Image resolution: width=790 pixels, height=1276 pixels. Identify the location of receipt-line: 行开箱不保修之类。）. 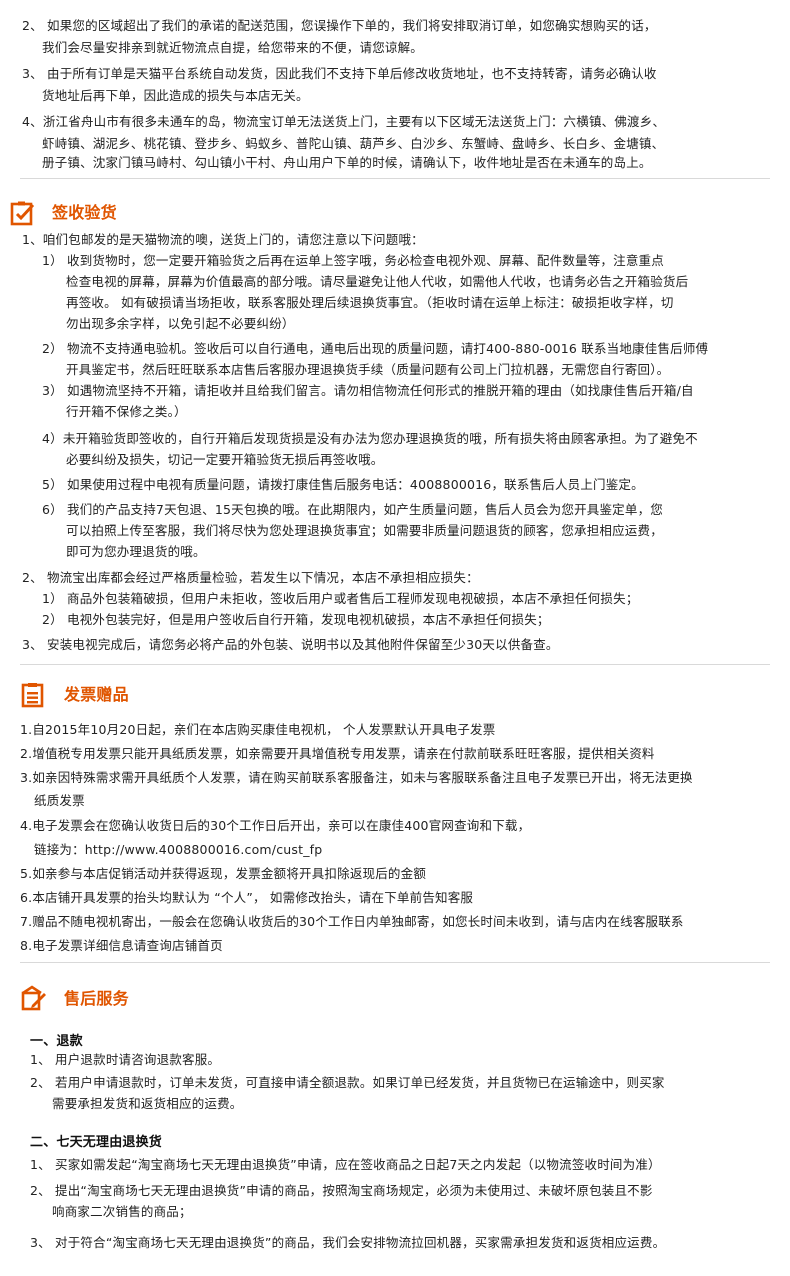
(126, 411).